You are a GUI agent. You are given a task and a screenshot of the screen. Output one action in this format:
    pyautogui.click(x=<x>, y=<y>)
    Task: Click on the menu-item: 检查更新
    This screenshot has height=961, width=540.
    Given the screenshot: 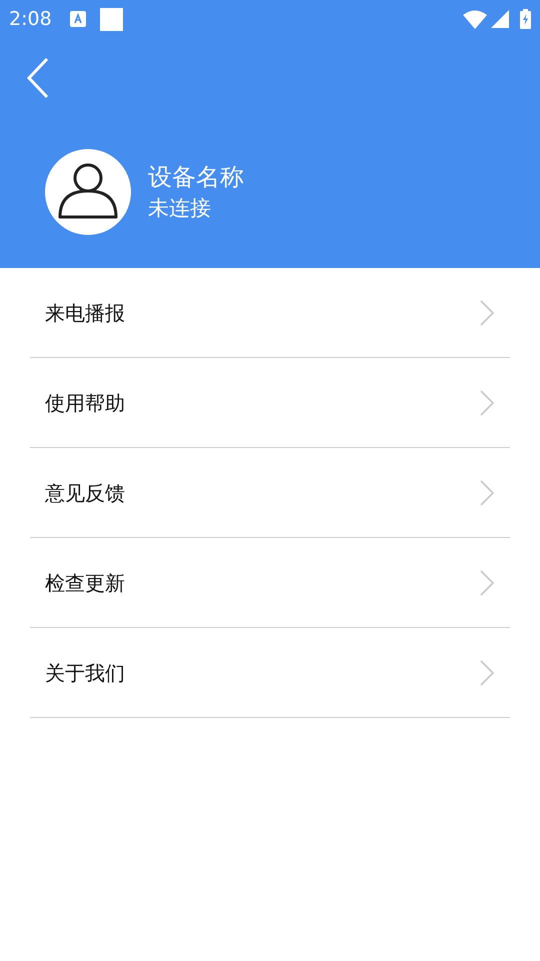 What is the action you would take?
    pyautogui.click(x=270, y=583)
    